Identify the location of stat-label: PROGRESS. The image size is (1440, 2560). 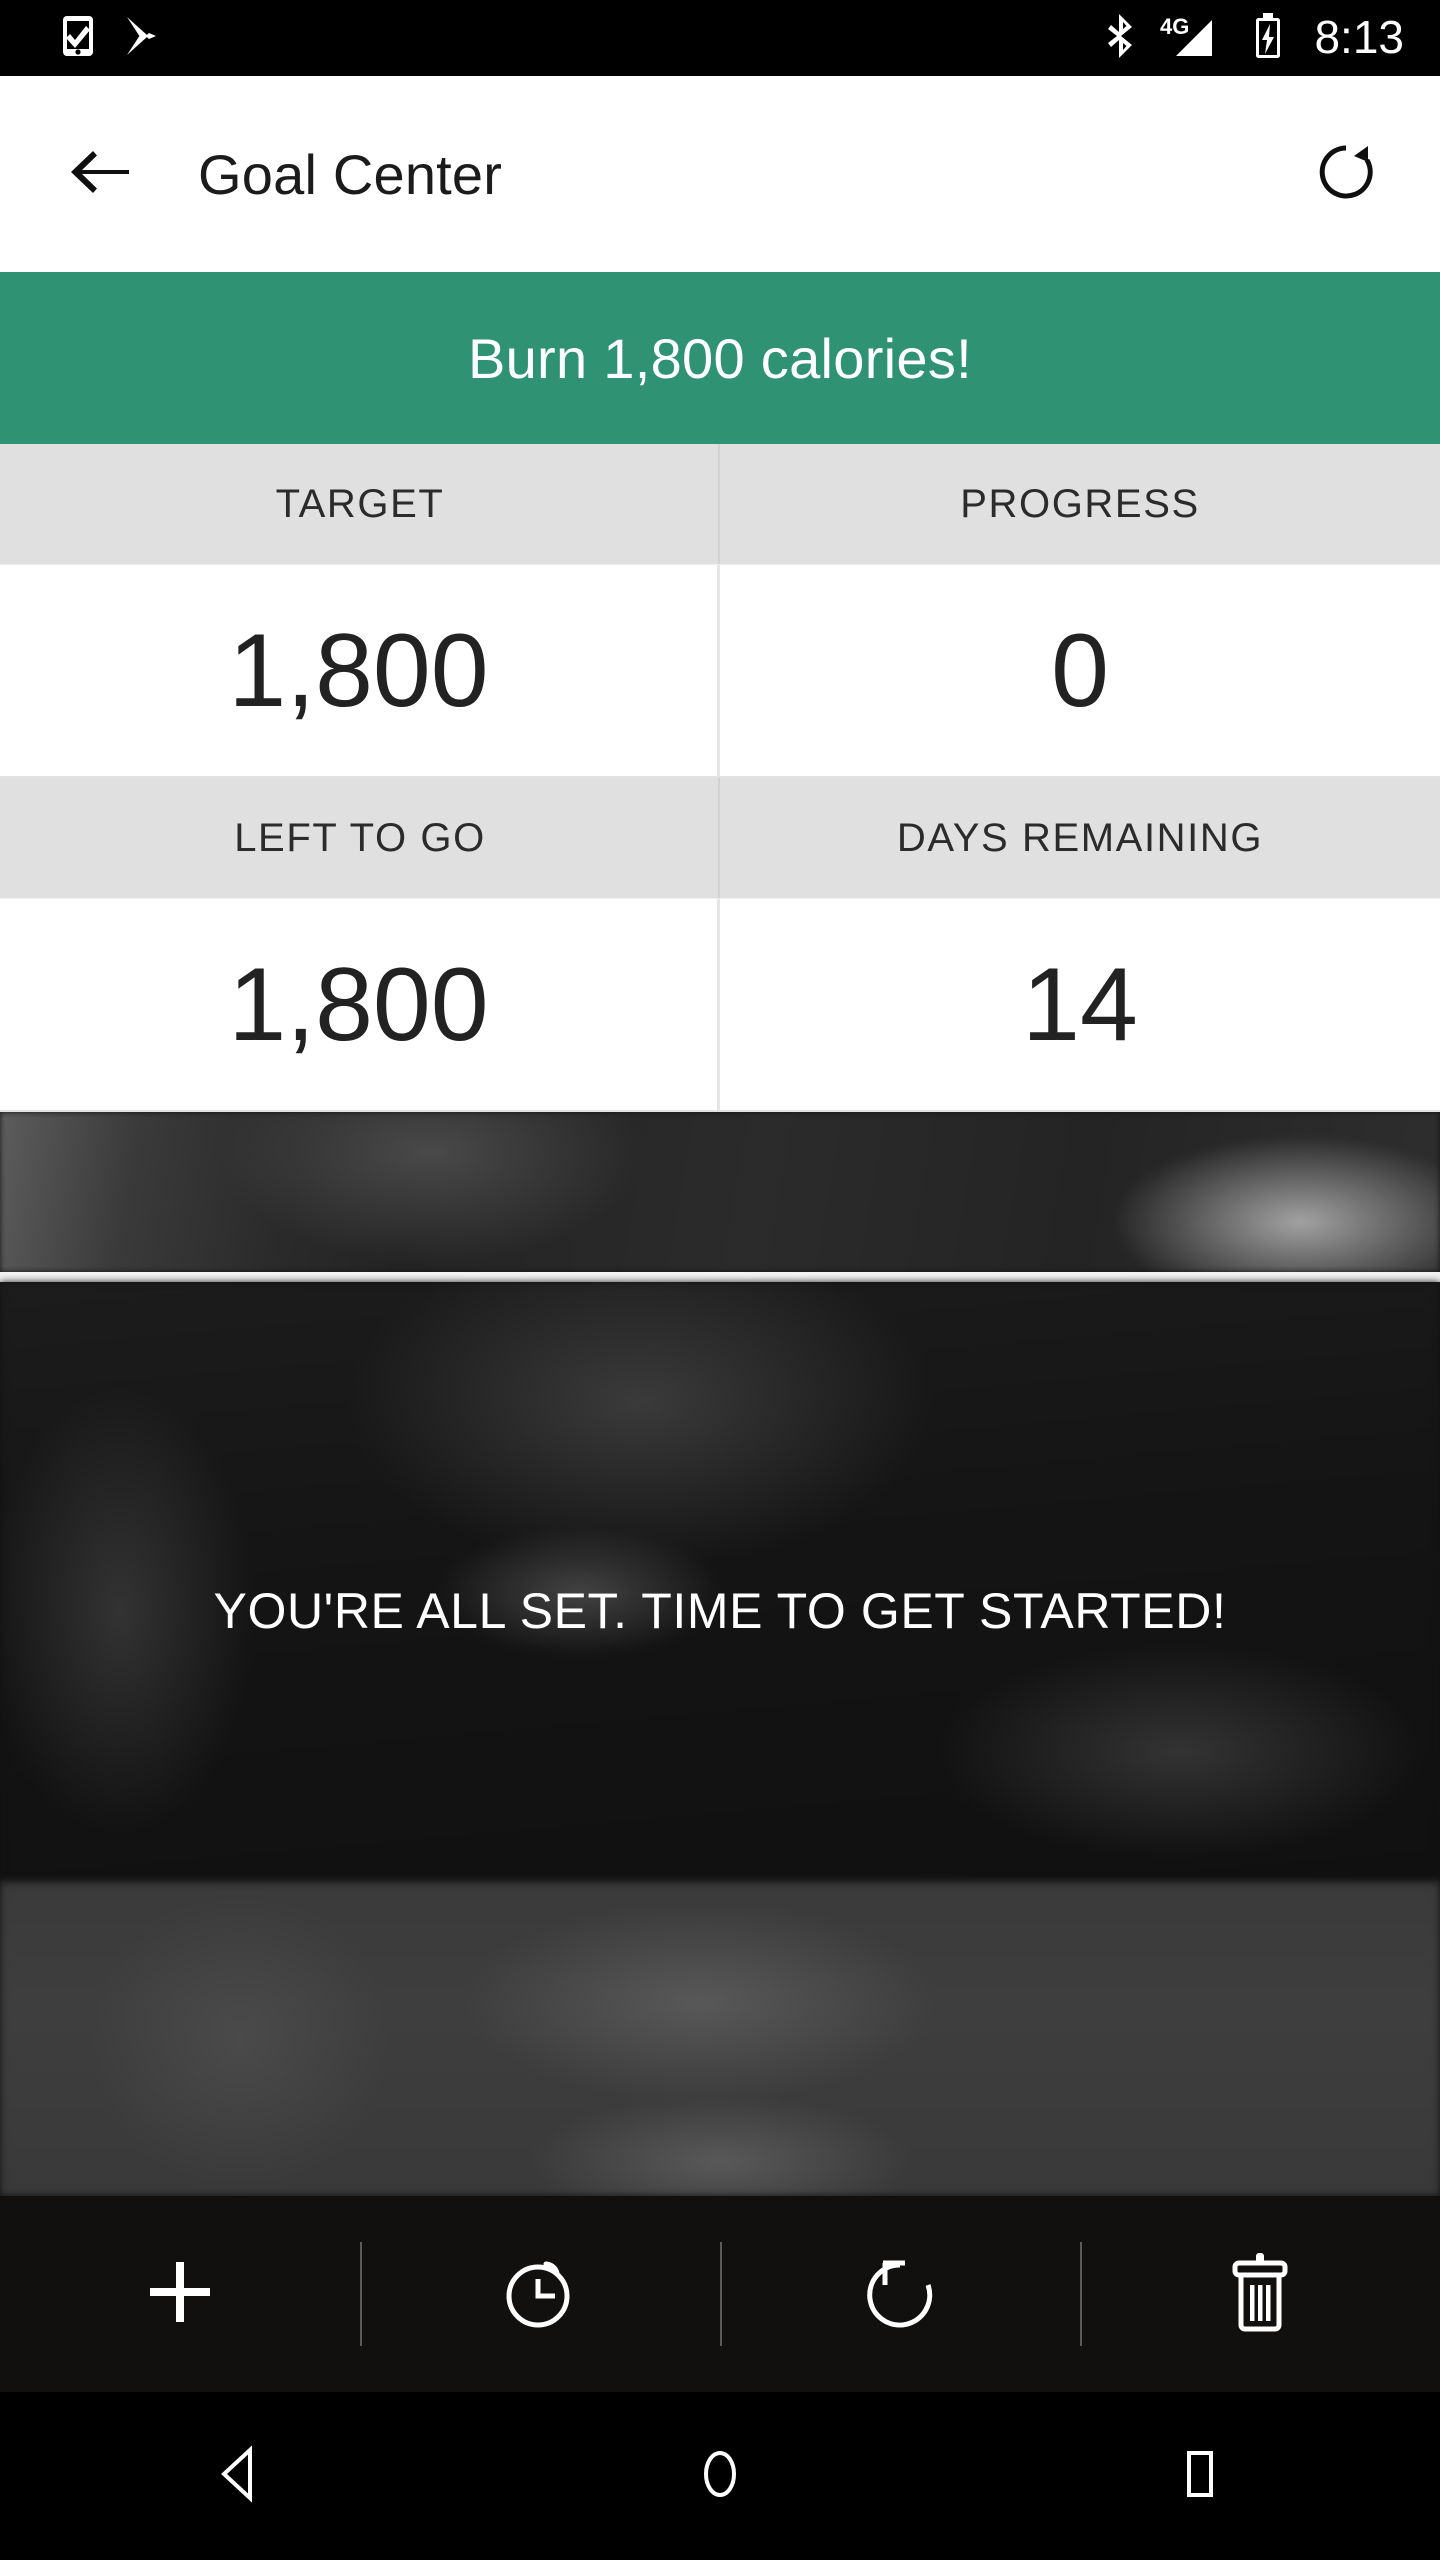
(1080, 503).